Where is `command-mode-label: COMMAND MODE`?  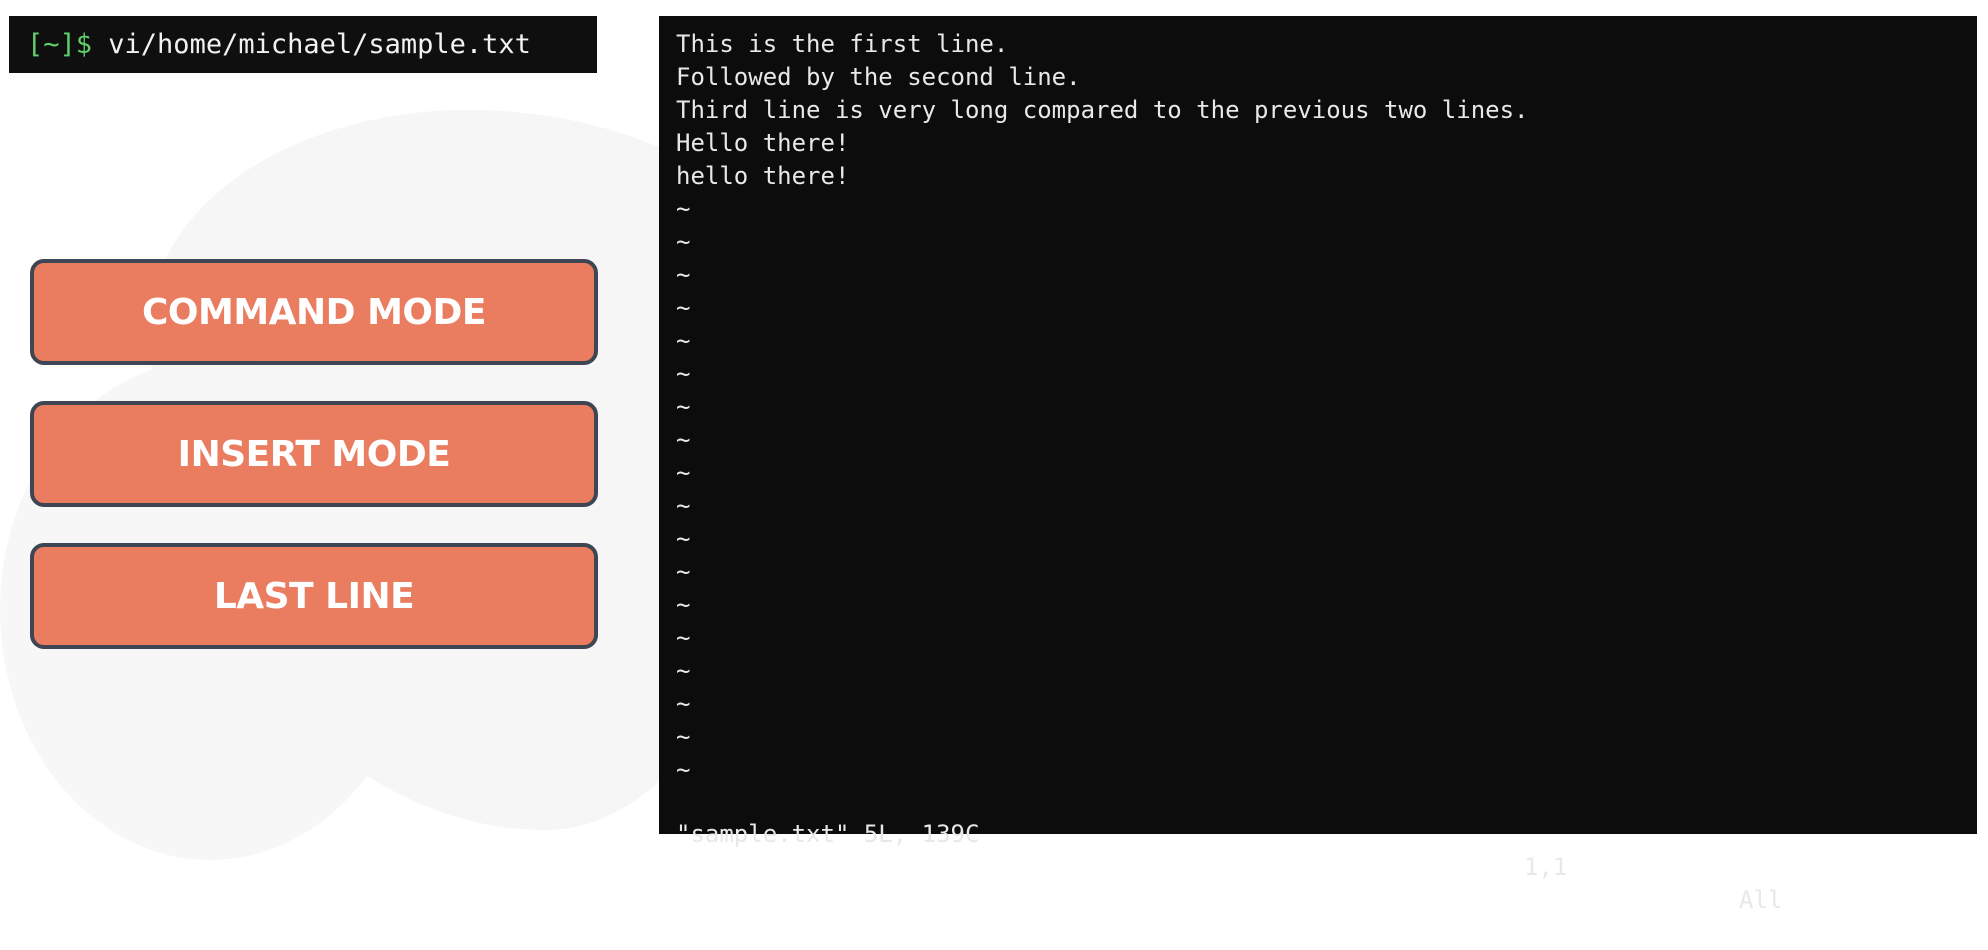 command-mode-label: COMMAND MODE is located at coordinates (314, 312).